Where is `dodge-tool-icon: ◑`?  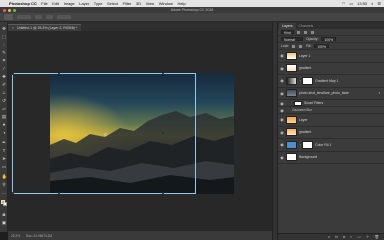
dodge-tool-icon: ◑ is located at coordinates (4, 132).